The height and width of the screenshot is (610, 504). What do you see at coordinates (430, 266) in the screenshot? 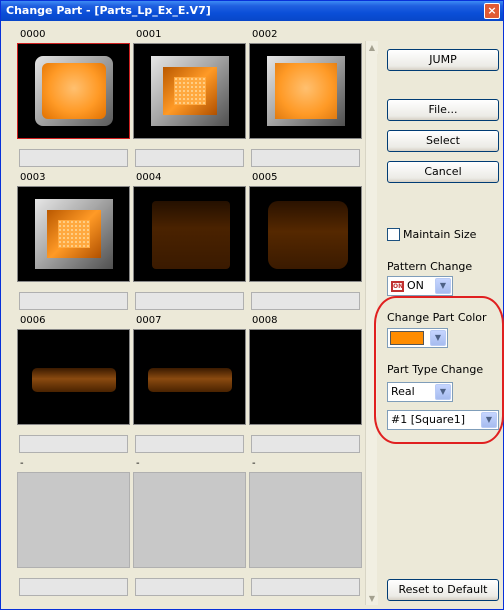
I see `pattern-change-label: Pattern Change` at bounding box center [430, 266].